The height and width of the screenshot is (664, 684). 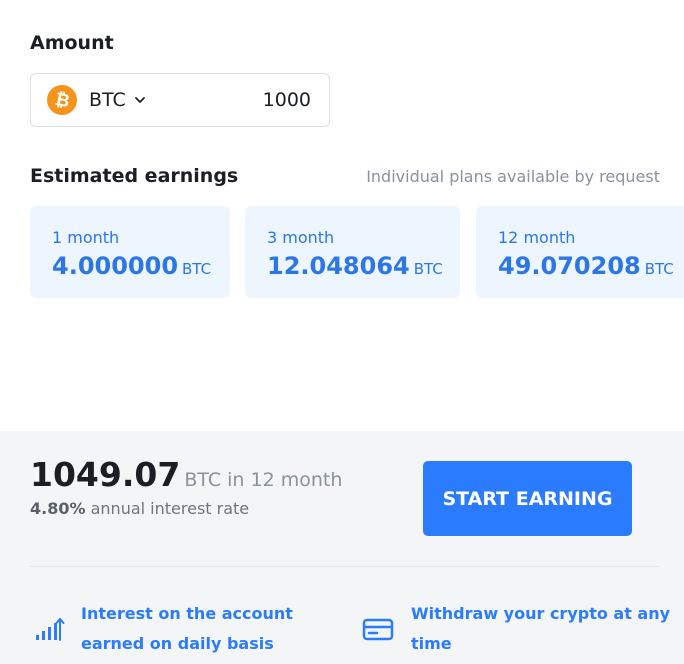 What do you see at coordinates (107, 100) in the screenshot?
I see `currency-selected: BTC` at bounding box center [107, 100].